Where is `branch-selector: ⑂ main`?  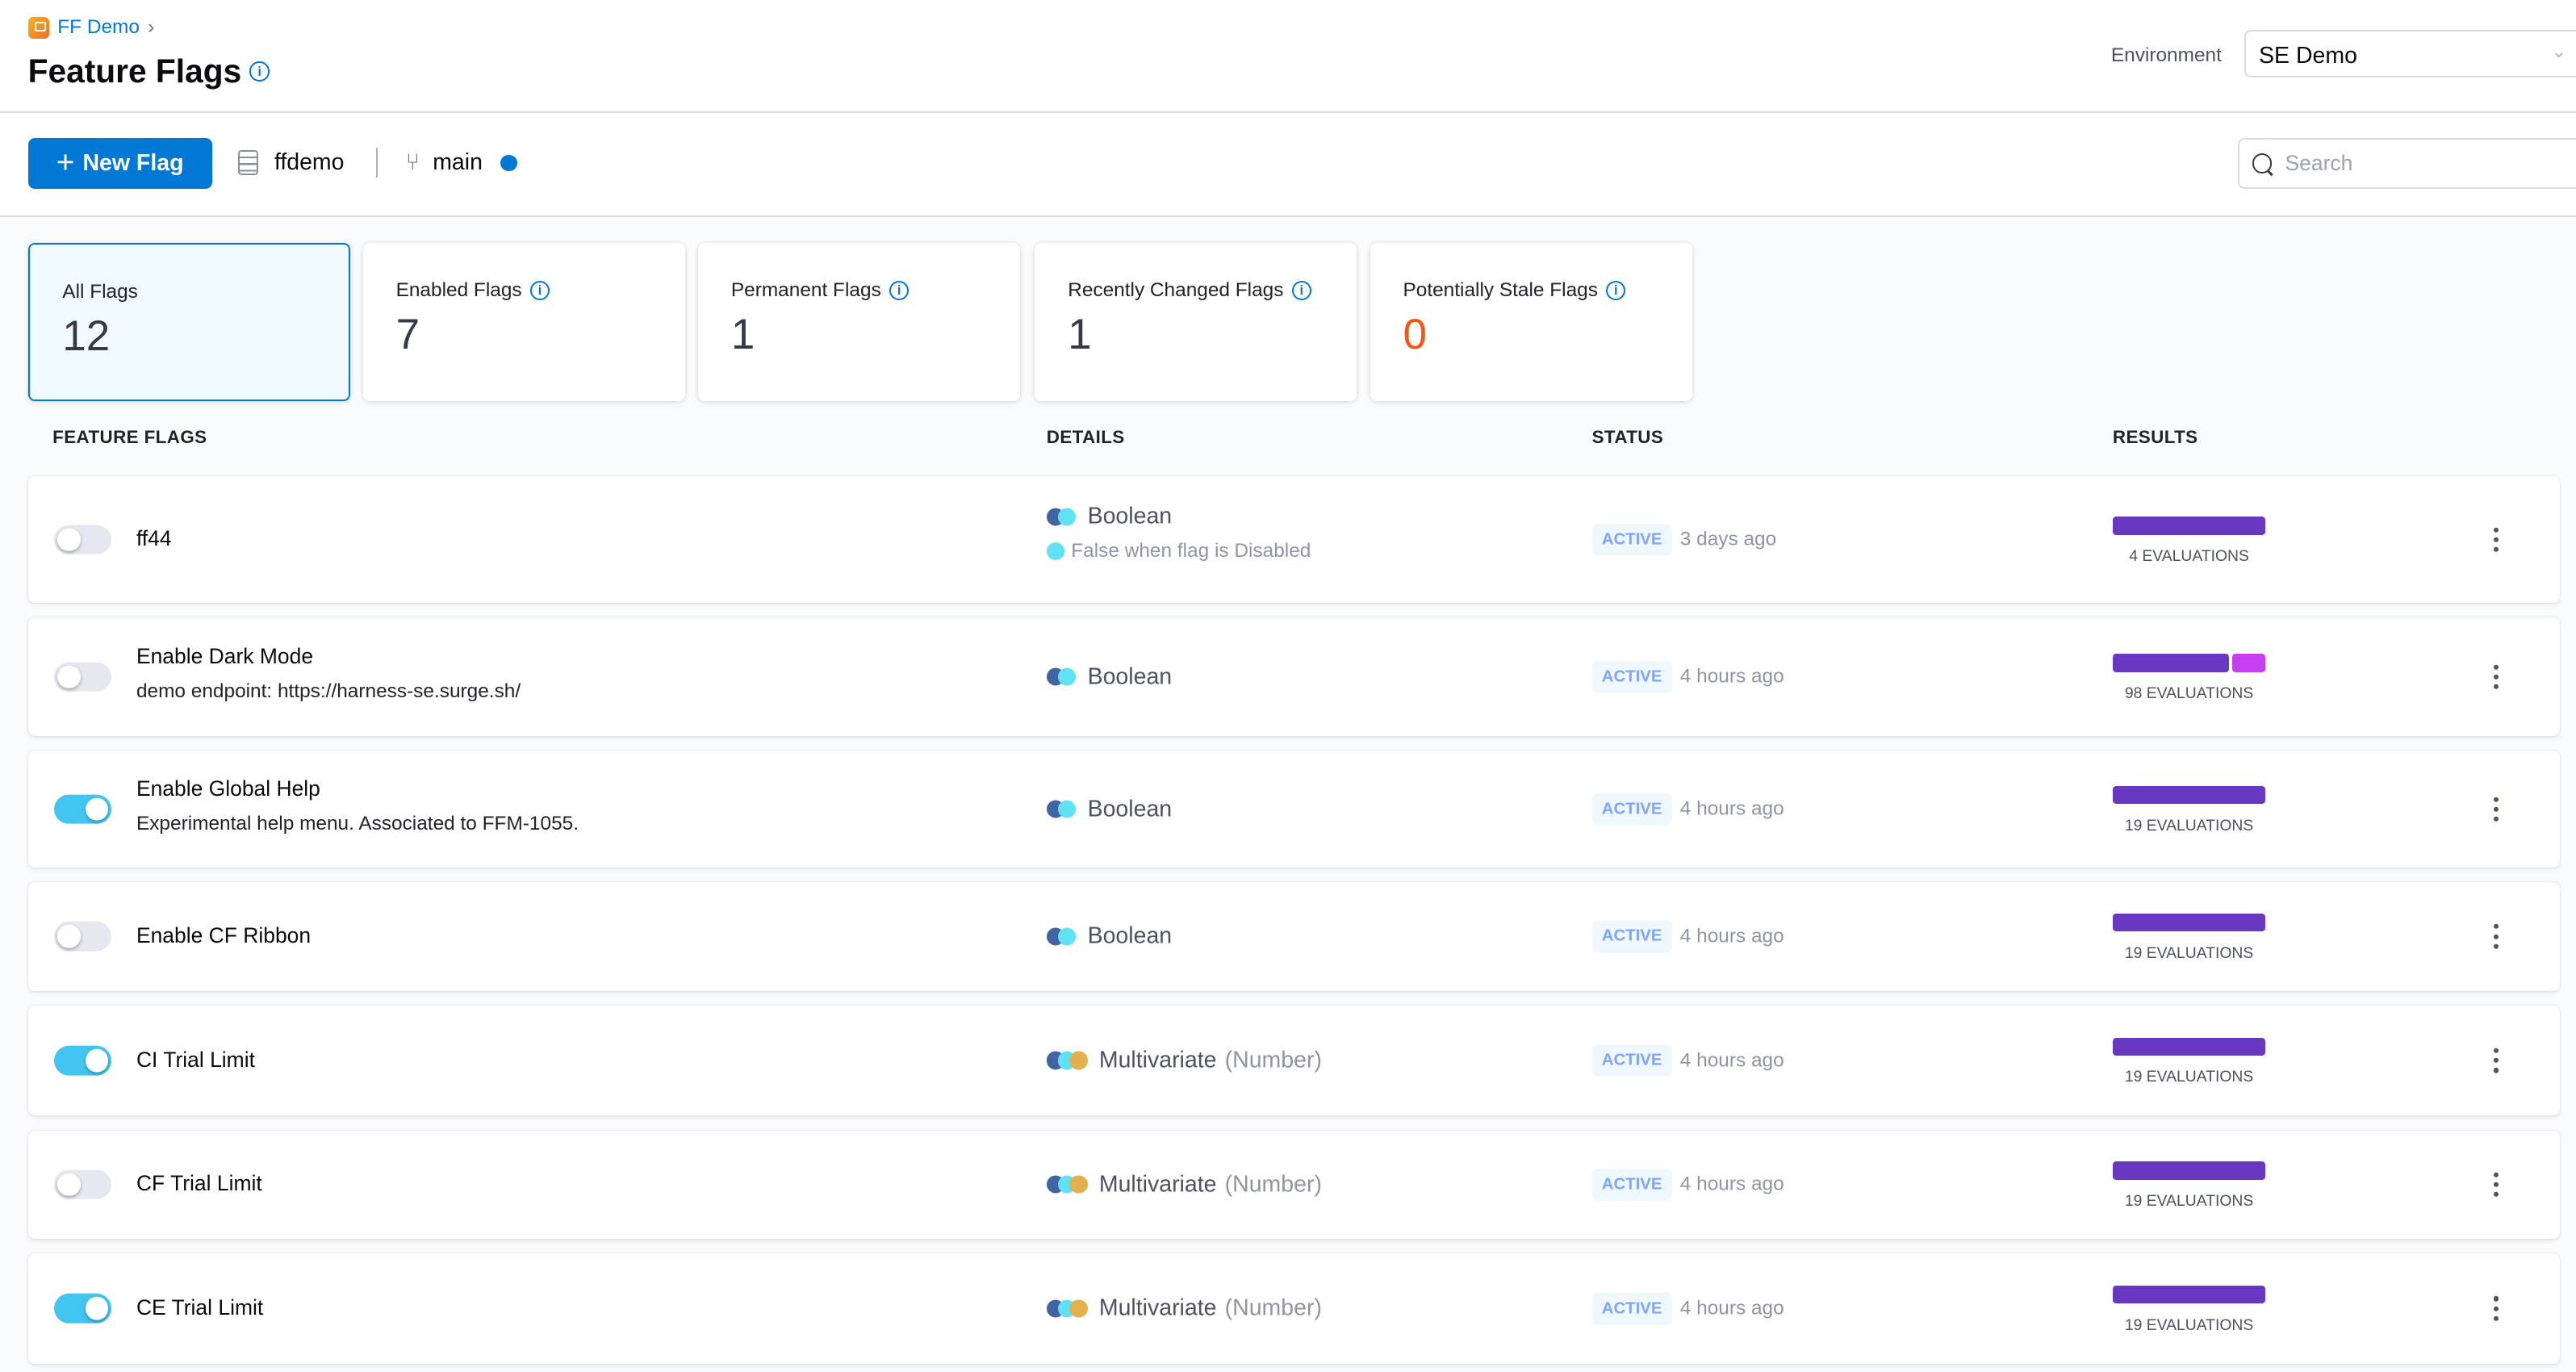
branch-selector: ⑂ main is located at coordinates (461, 162).